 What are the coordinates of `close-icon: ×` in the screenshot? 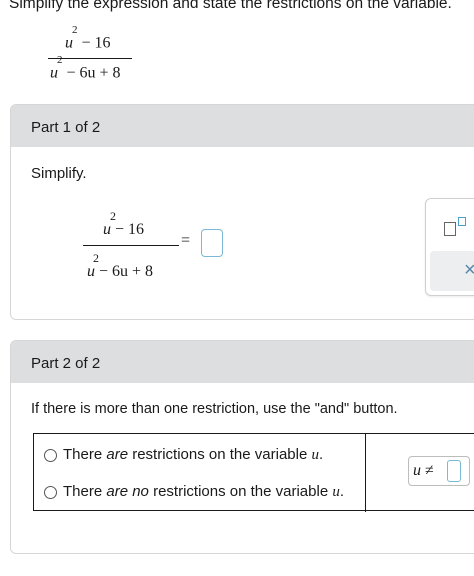 It's located at (469, 270).